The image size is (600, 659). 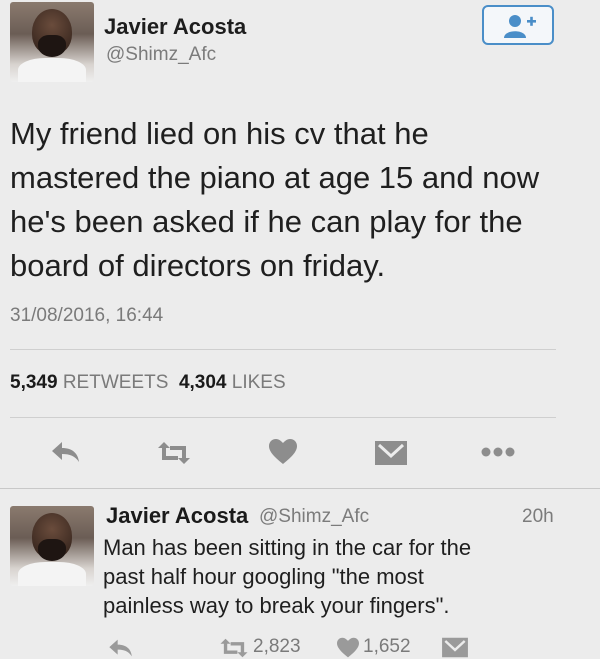 What do you see at coordinates (538, 517) in the screenshot?
I see `reply-time: 20h` at bounding box center [538, 517].